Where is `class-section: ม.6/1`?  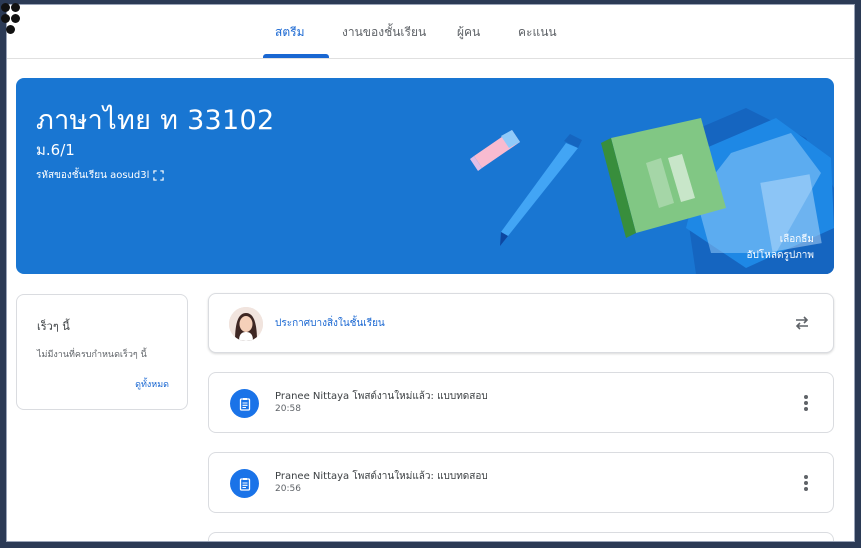
class-section: ม.6/1 is located at coordinates (55, 150).